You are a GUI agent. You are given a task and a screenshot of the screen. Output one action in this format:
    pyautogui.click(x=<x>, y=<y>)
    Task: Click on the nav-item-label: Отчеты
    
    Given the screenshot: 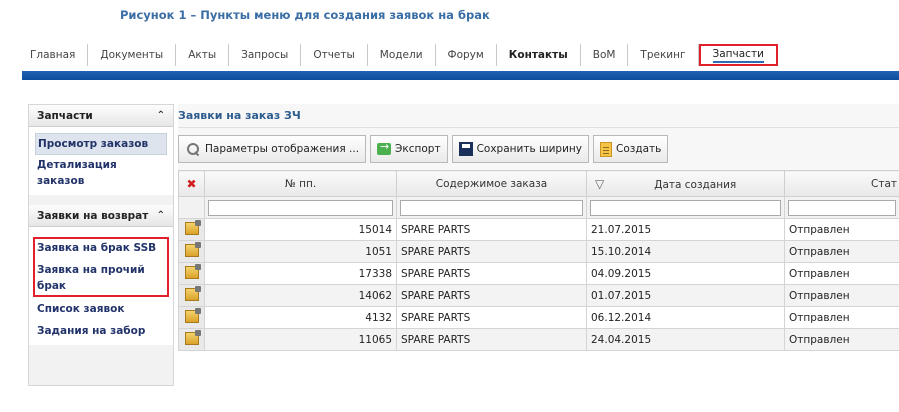 What is the action you would take?
    pyautogui.click(x=334, y=55)
    